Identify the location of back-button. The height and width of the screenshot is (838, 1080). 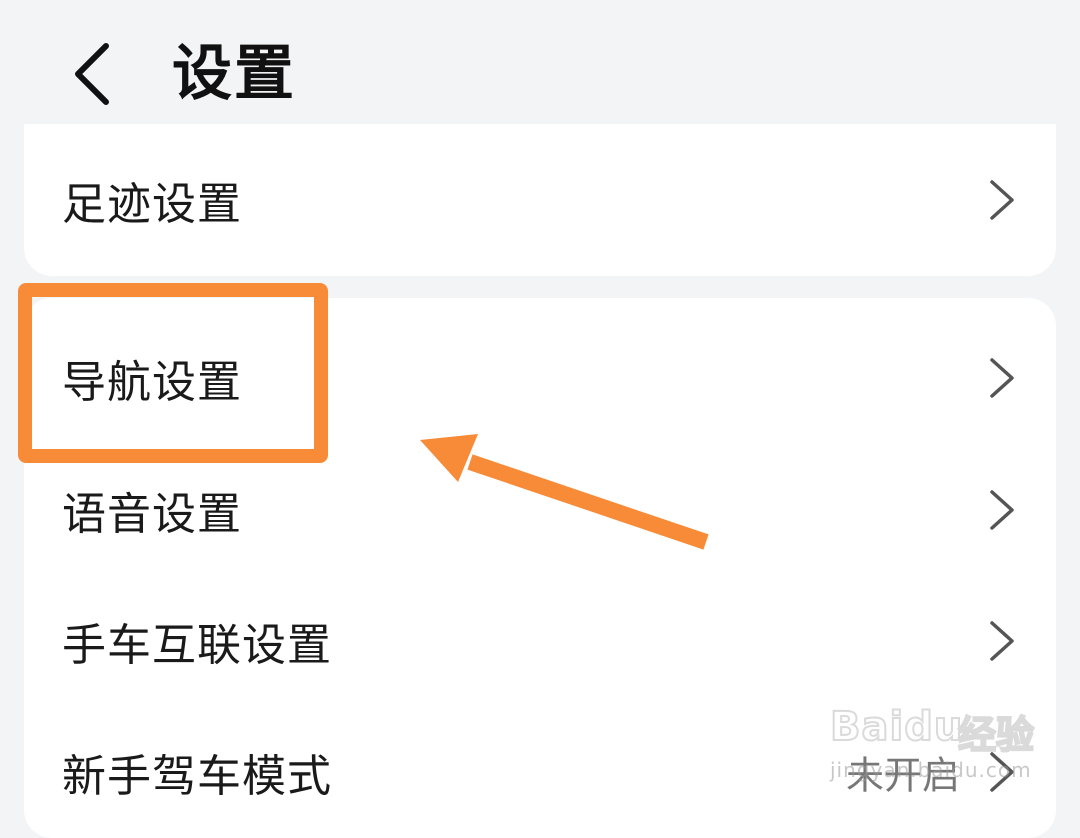
(92, 74).